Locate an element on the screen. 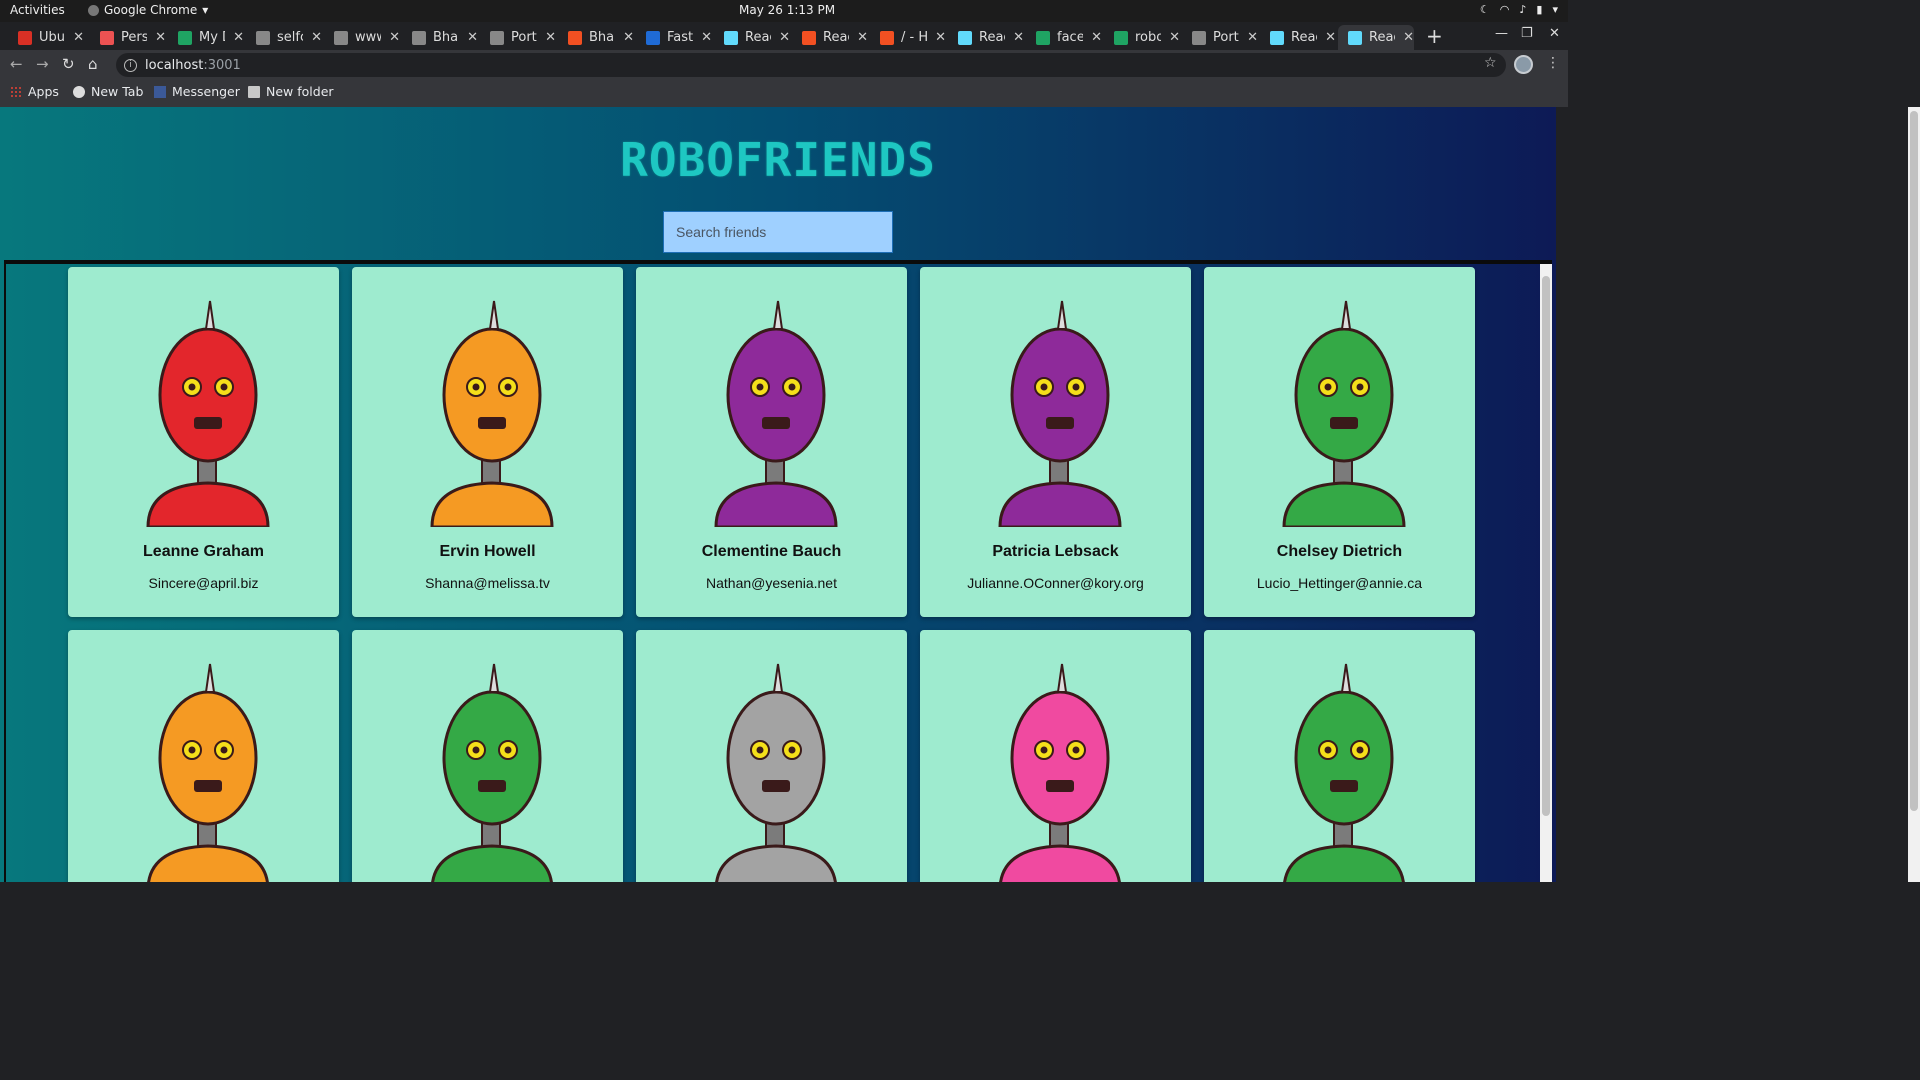 The height and width of the screenshot is (1080, 1920). browser-tab: Fast ✕ is located at coordinates (674, 37).